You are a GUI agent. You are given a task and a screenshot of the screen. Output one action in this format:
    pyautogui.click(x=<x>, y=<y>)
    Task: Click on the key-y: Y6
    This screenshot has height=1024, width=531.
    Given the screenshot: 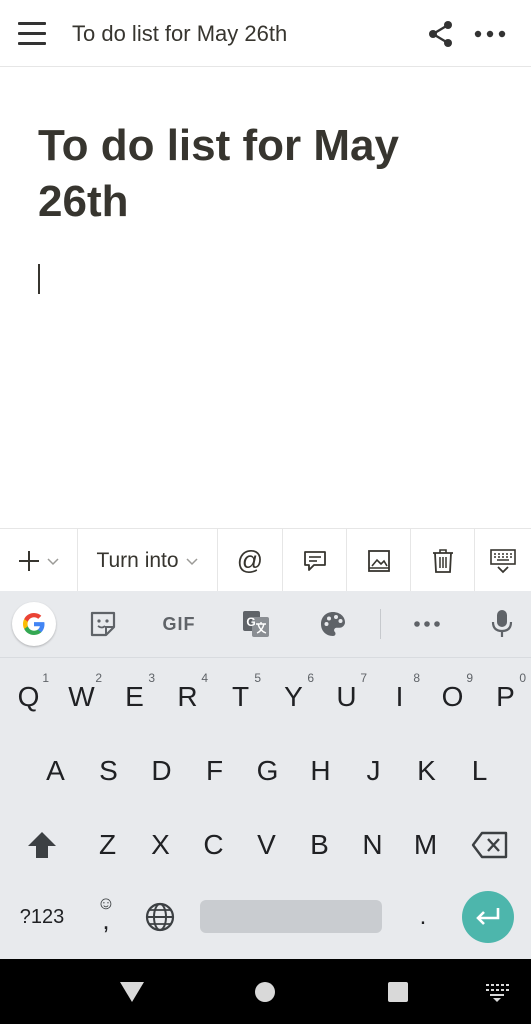 What is the action you would take?
    pyautogui.click(x=293, y=697)
    